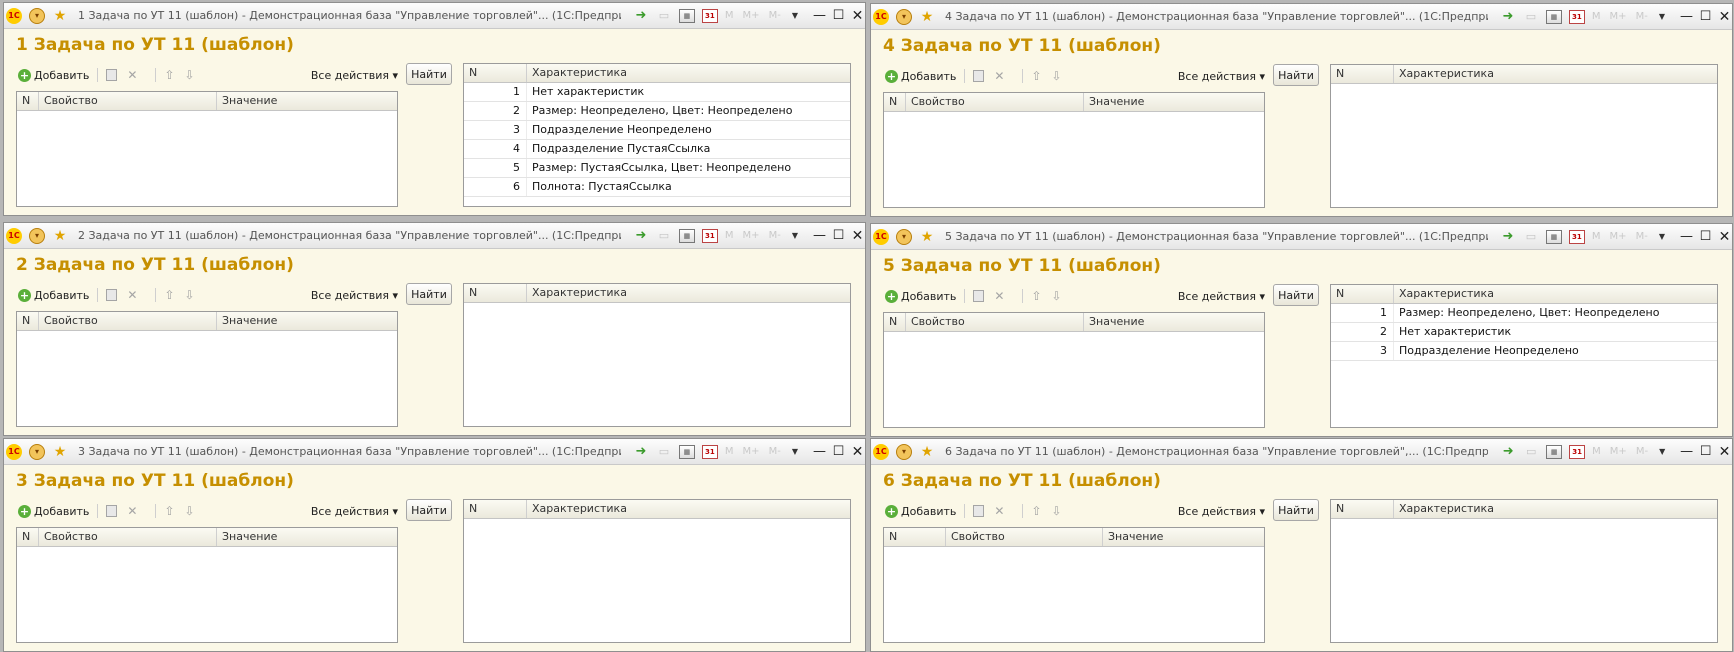 The image size is (1734, 652). Describe the element at coordinates (657, 92) in the screenshot. I see `table-row: 1 Нет характеристик` at that location.